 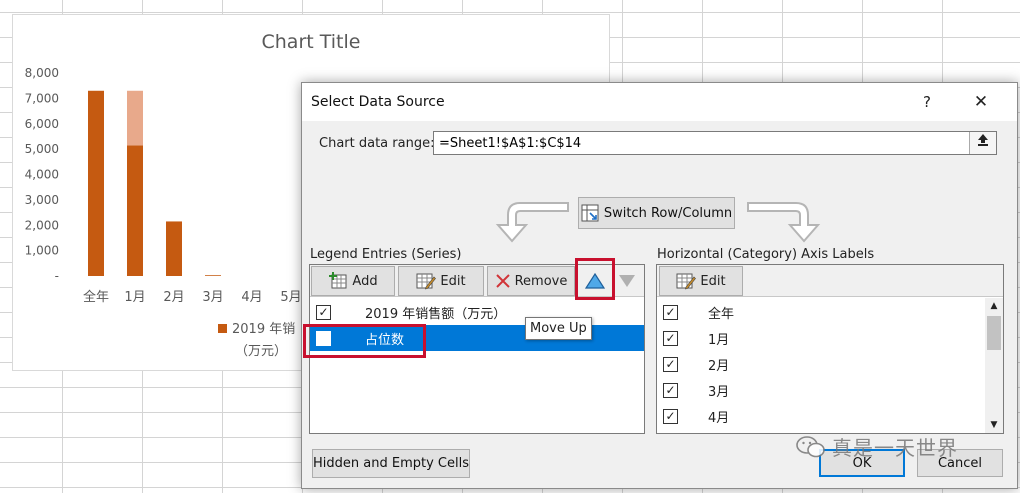 What do you see at coordinates (42, 175) in the screenshot?
I see `y-tick-label: 4,000` at bounding box center [42, 175].